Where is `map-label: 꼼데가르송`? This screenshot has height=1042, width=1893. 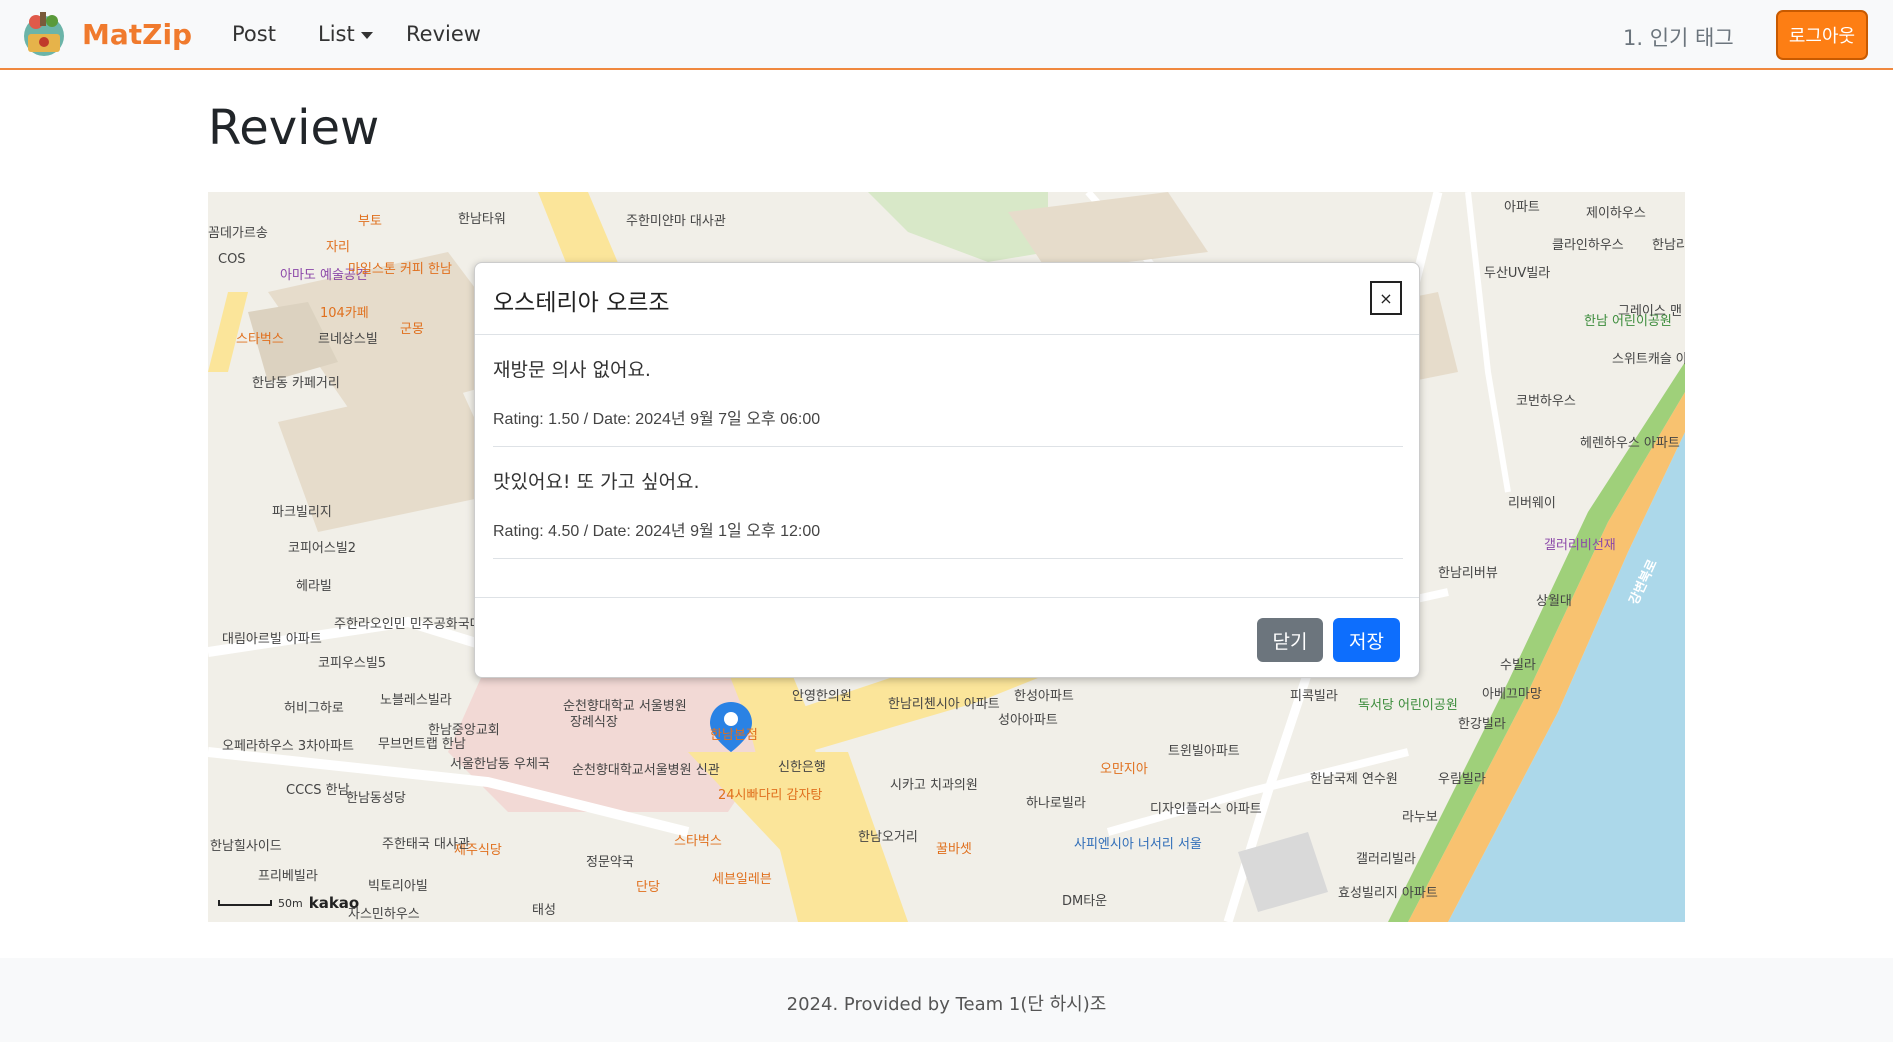 map-label: 꼼데가르송 is located at coordinates (238, 233).